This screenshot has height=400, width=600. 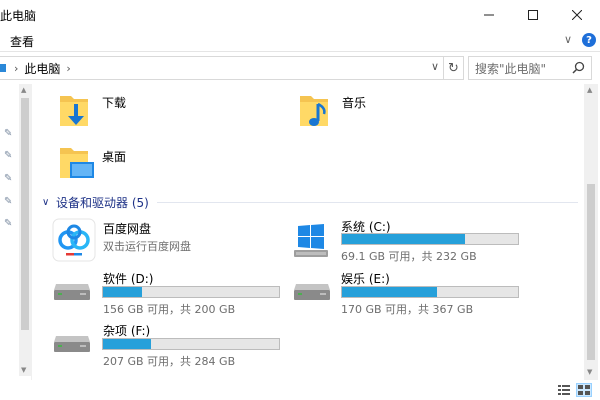 I want to click on windows-drive-icon, so click(x=311, y=240).